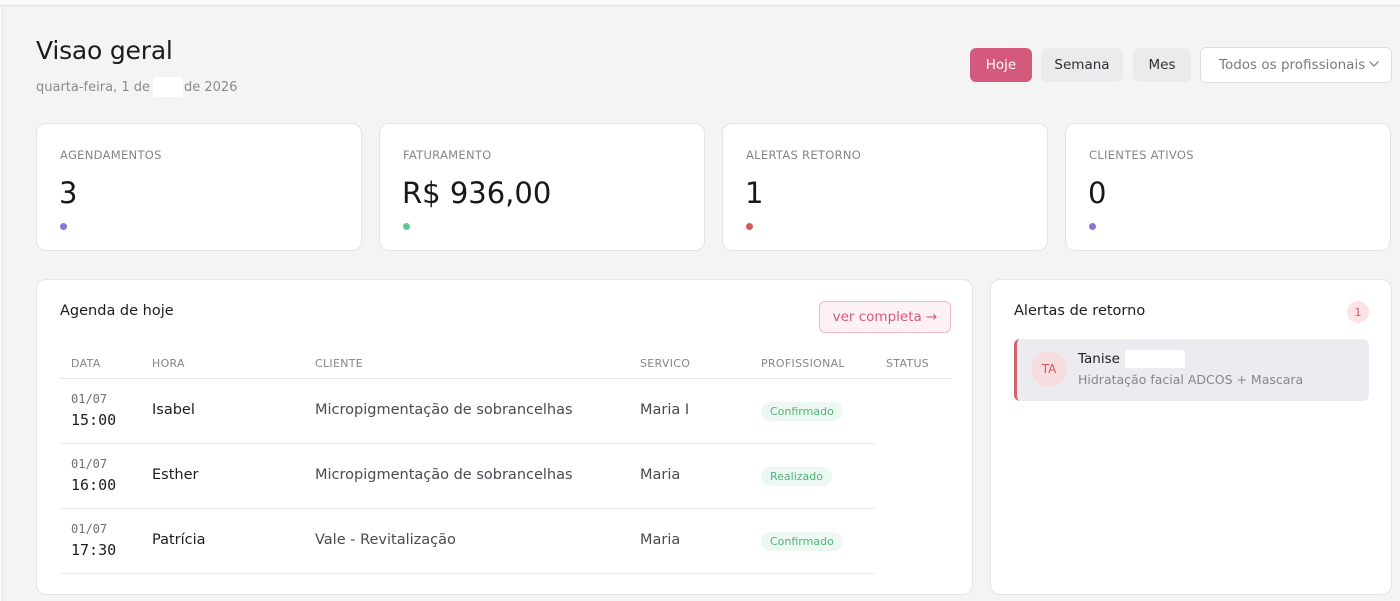 This screenshot has height=601, width=1400. What do you see at coordinates (117, 311) in the screenshot?
I see `agenda-title: Agenda de hoje` at bounding box center [117, 311].